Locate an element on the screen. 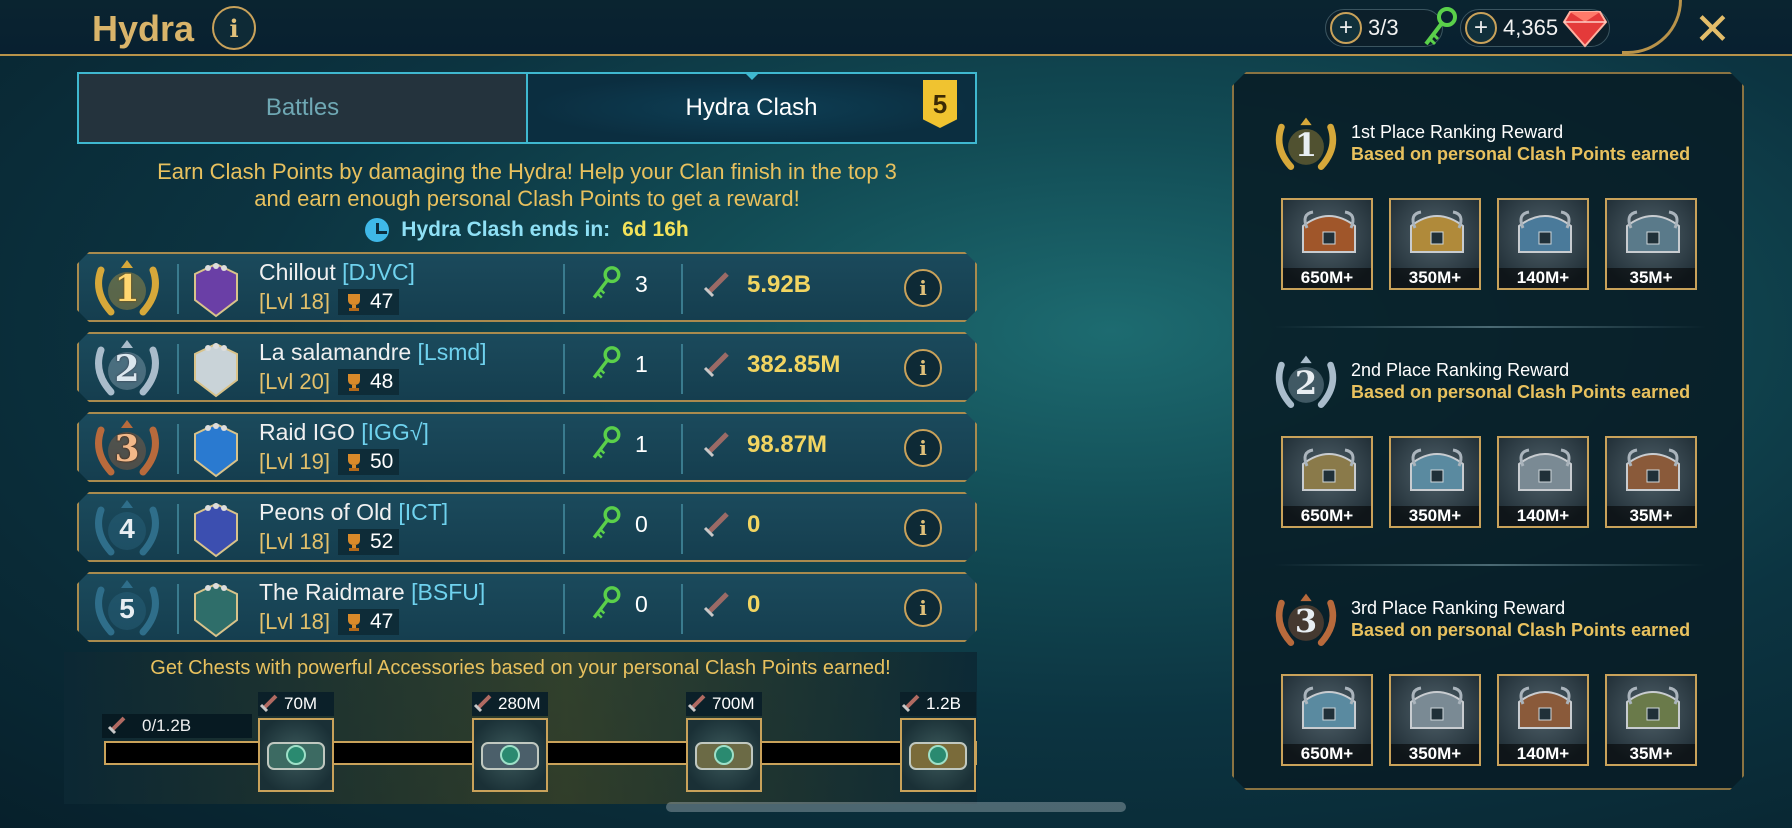  clan-name: Chillout [DJVC] is located at coordinates (337, 272).